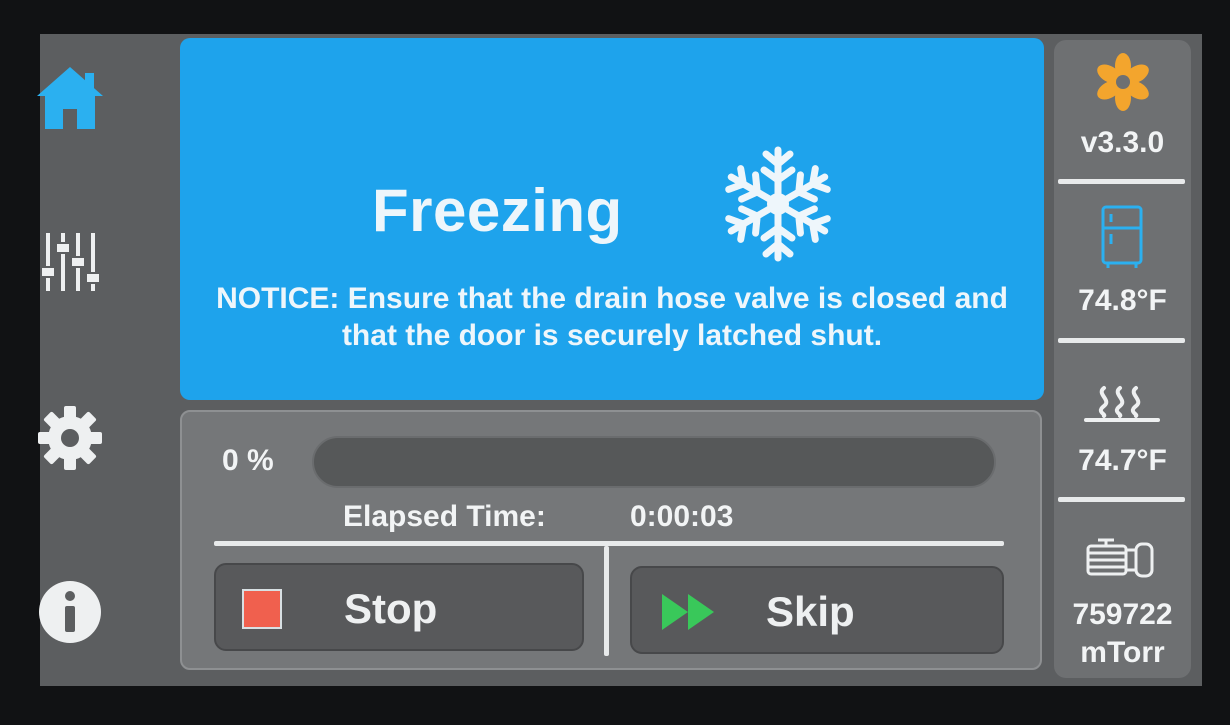 The width and height of the screenshot is (1230, 725). I want to click on vacuum-pump-icon, so click(1120, 558).